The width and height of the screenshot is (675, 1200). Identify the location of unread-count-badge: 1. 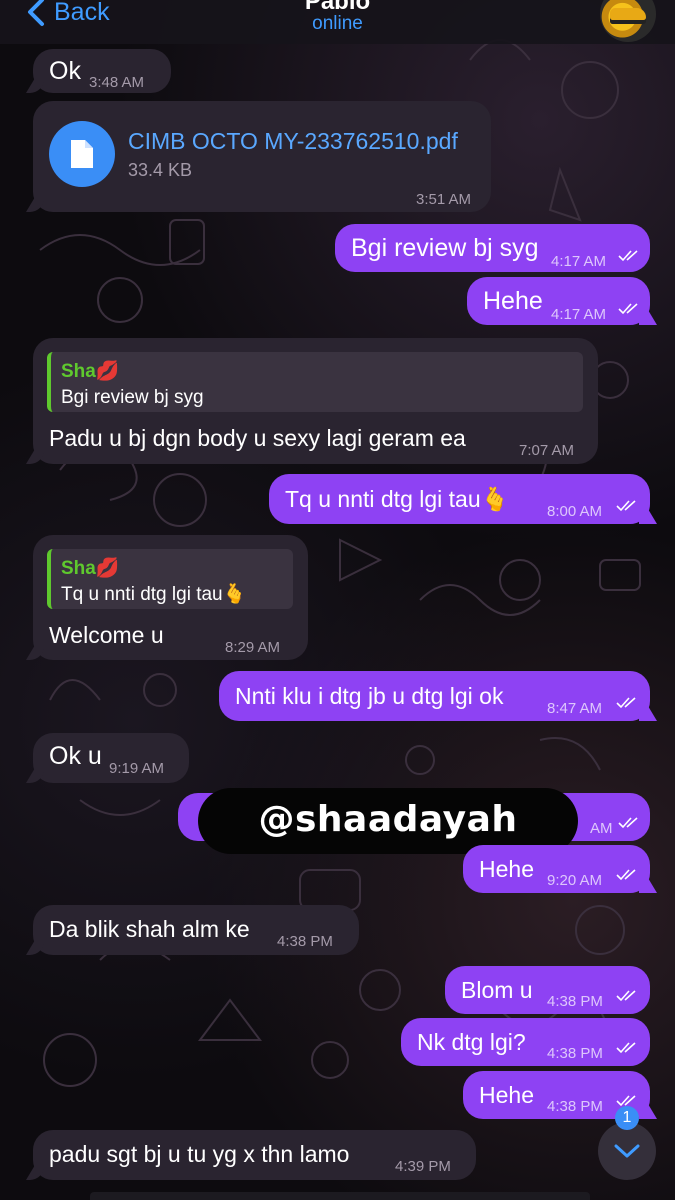
(627, 1118).